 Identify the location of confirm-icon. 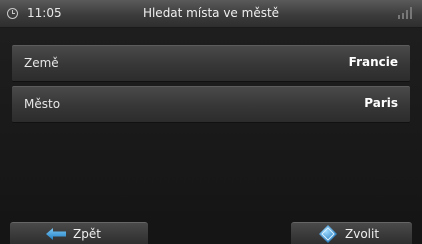
(328, 234).